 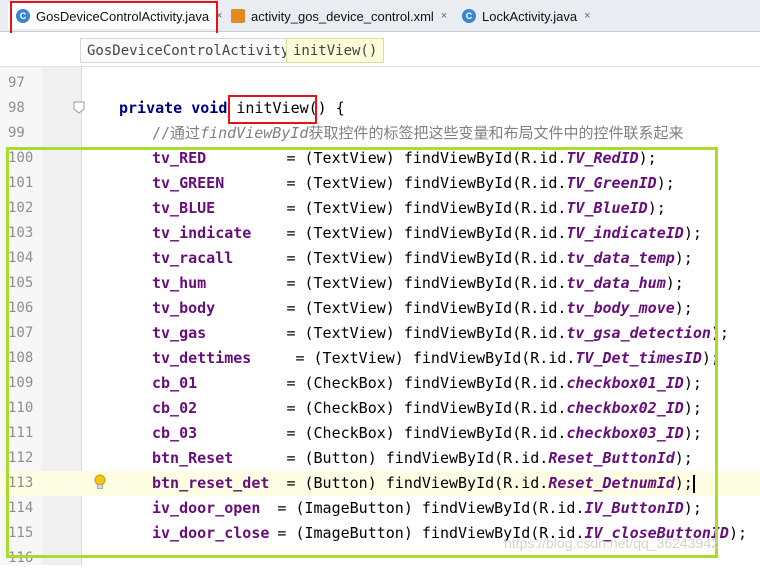 What do you see at coordinates (16, 108) in the screenshot?
I see `line-number: 98` at bounding box center [16, 108].